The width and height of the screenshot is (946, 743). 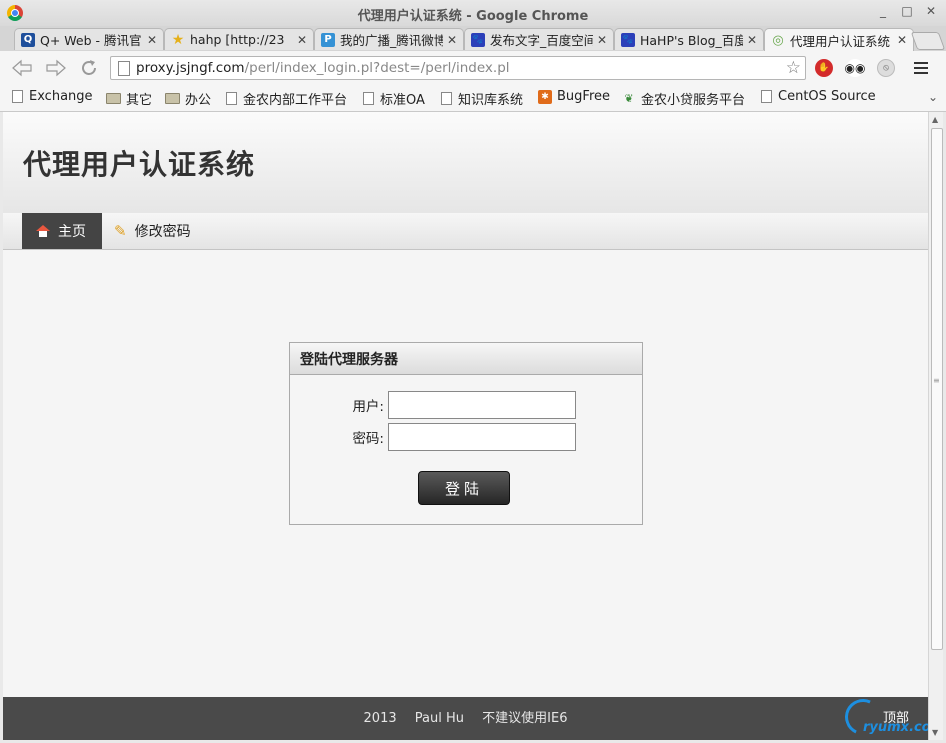 I want to click on bookmark-label: 办公, so click(x=198, y=100).